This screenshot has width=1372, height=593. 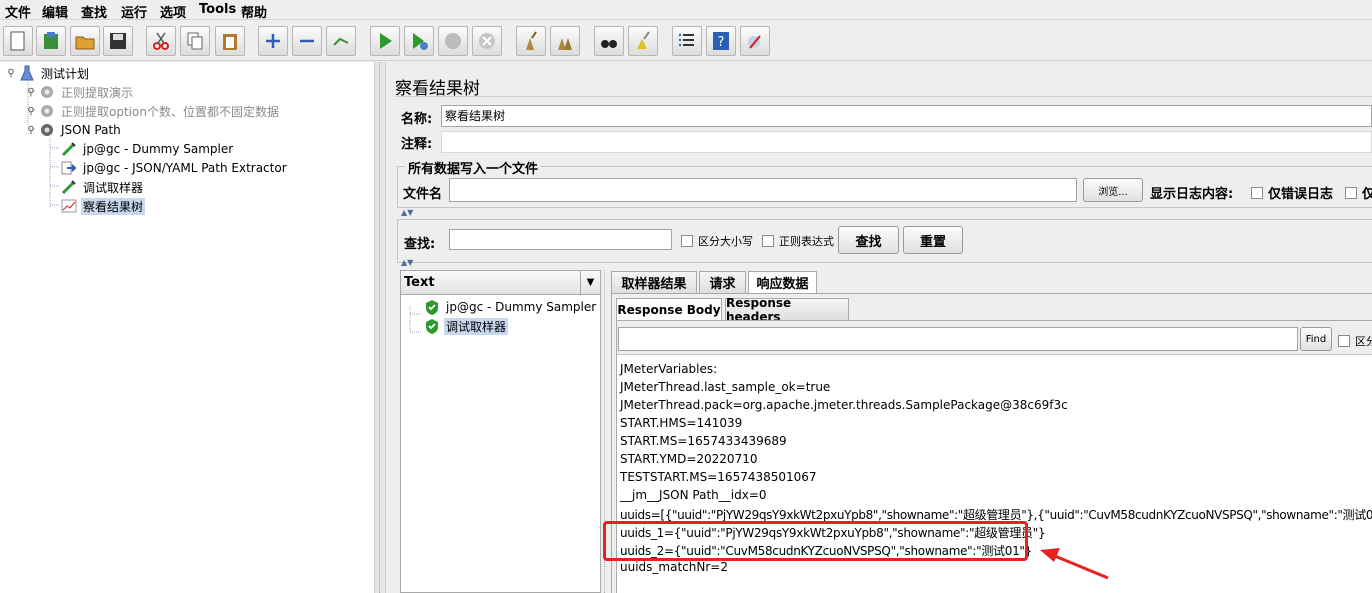 I want to click on name-label: 名称:, so click(x=417, y=119).